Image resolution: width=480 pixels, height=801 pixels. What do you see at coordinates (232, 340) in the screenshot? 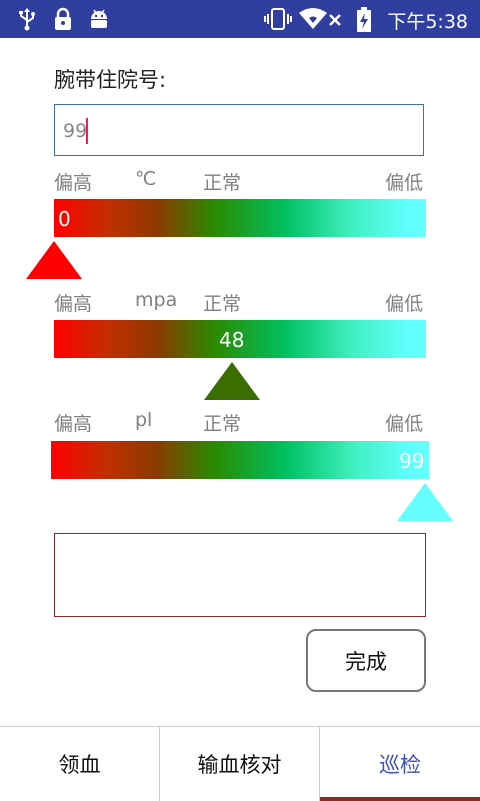
I see `gauge-value: 48` at bounding box center [232, 340].